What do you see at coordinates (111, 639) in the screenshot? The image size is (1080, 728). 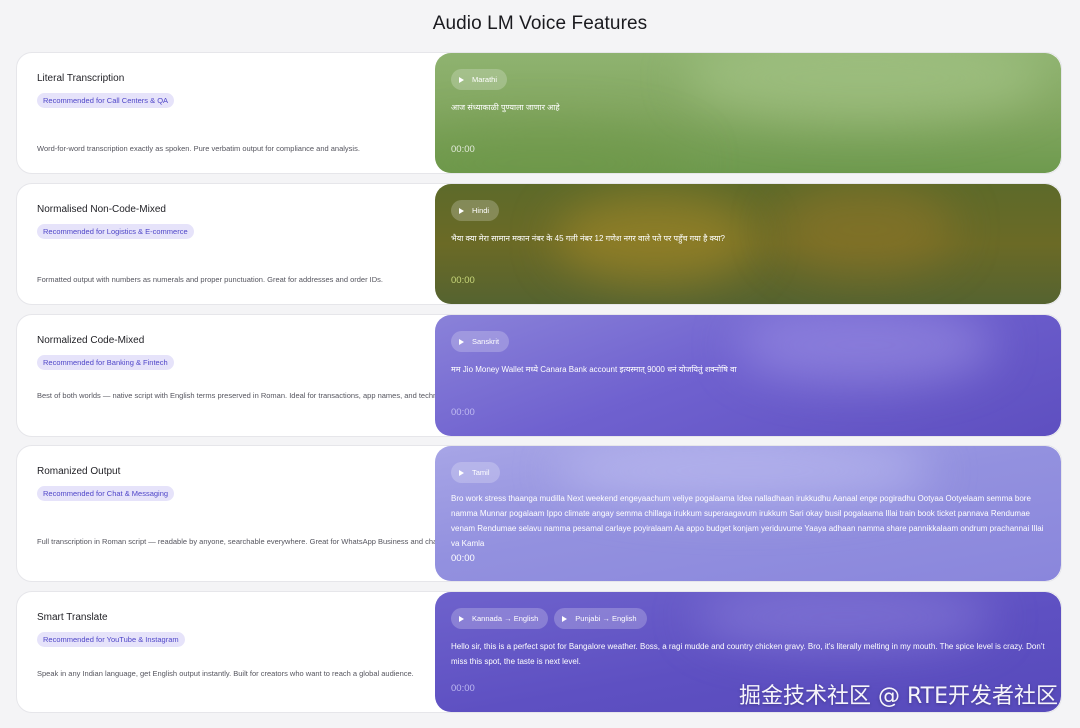 I see `recommendation-badge: Recommended for YouTube & Instagram` at bounding box center [111, 639].